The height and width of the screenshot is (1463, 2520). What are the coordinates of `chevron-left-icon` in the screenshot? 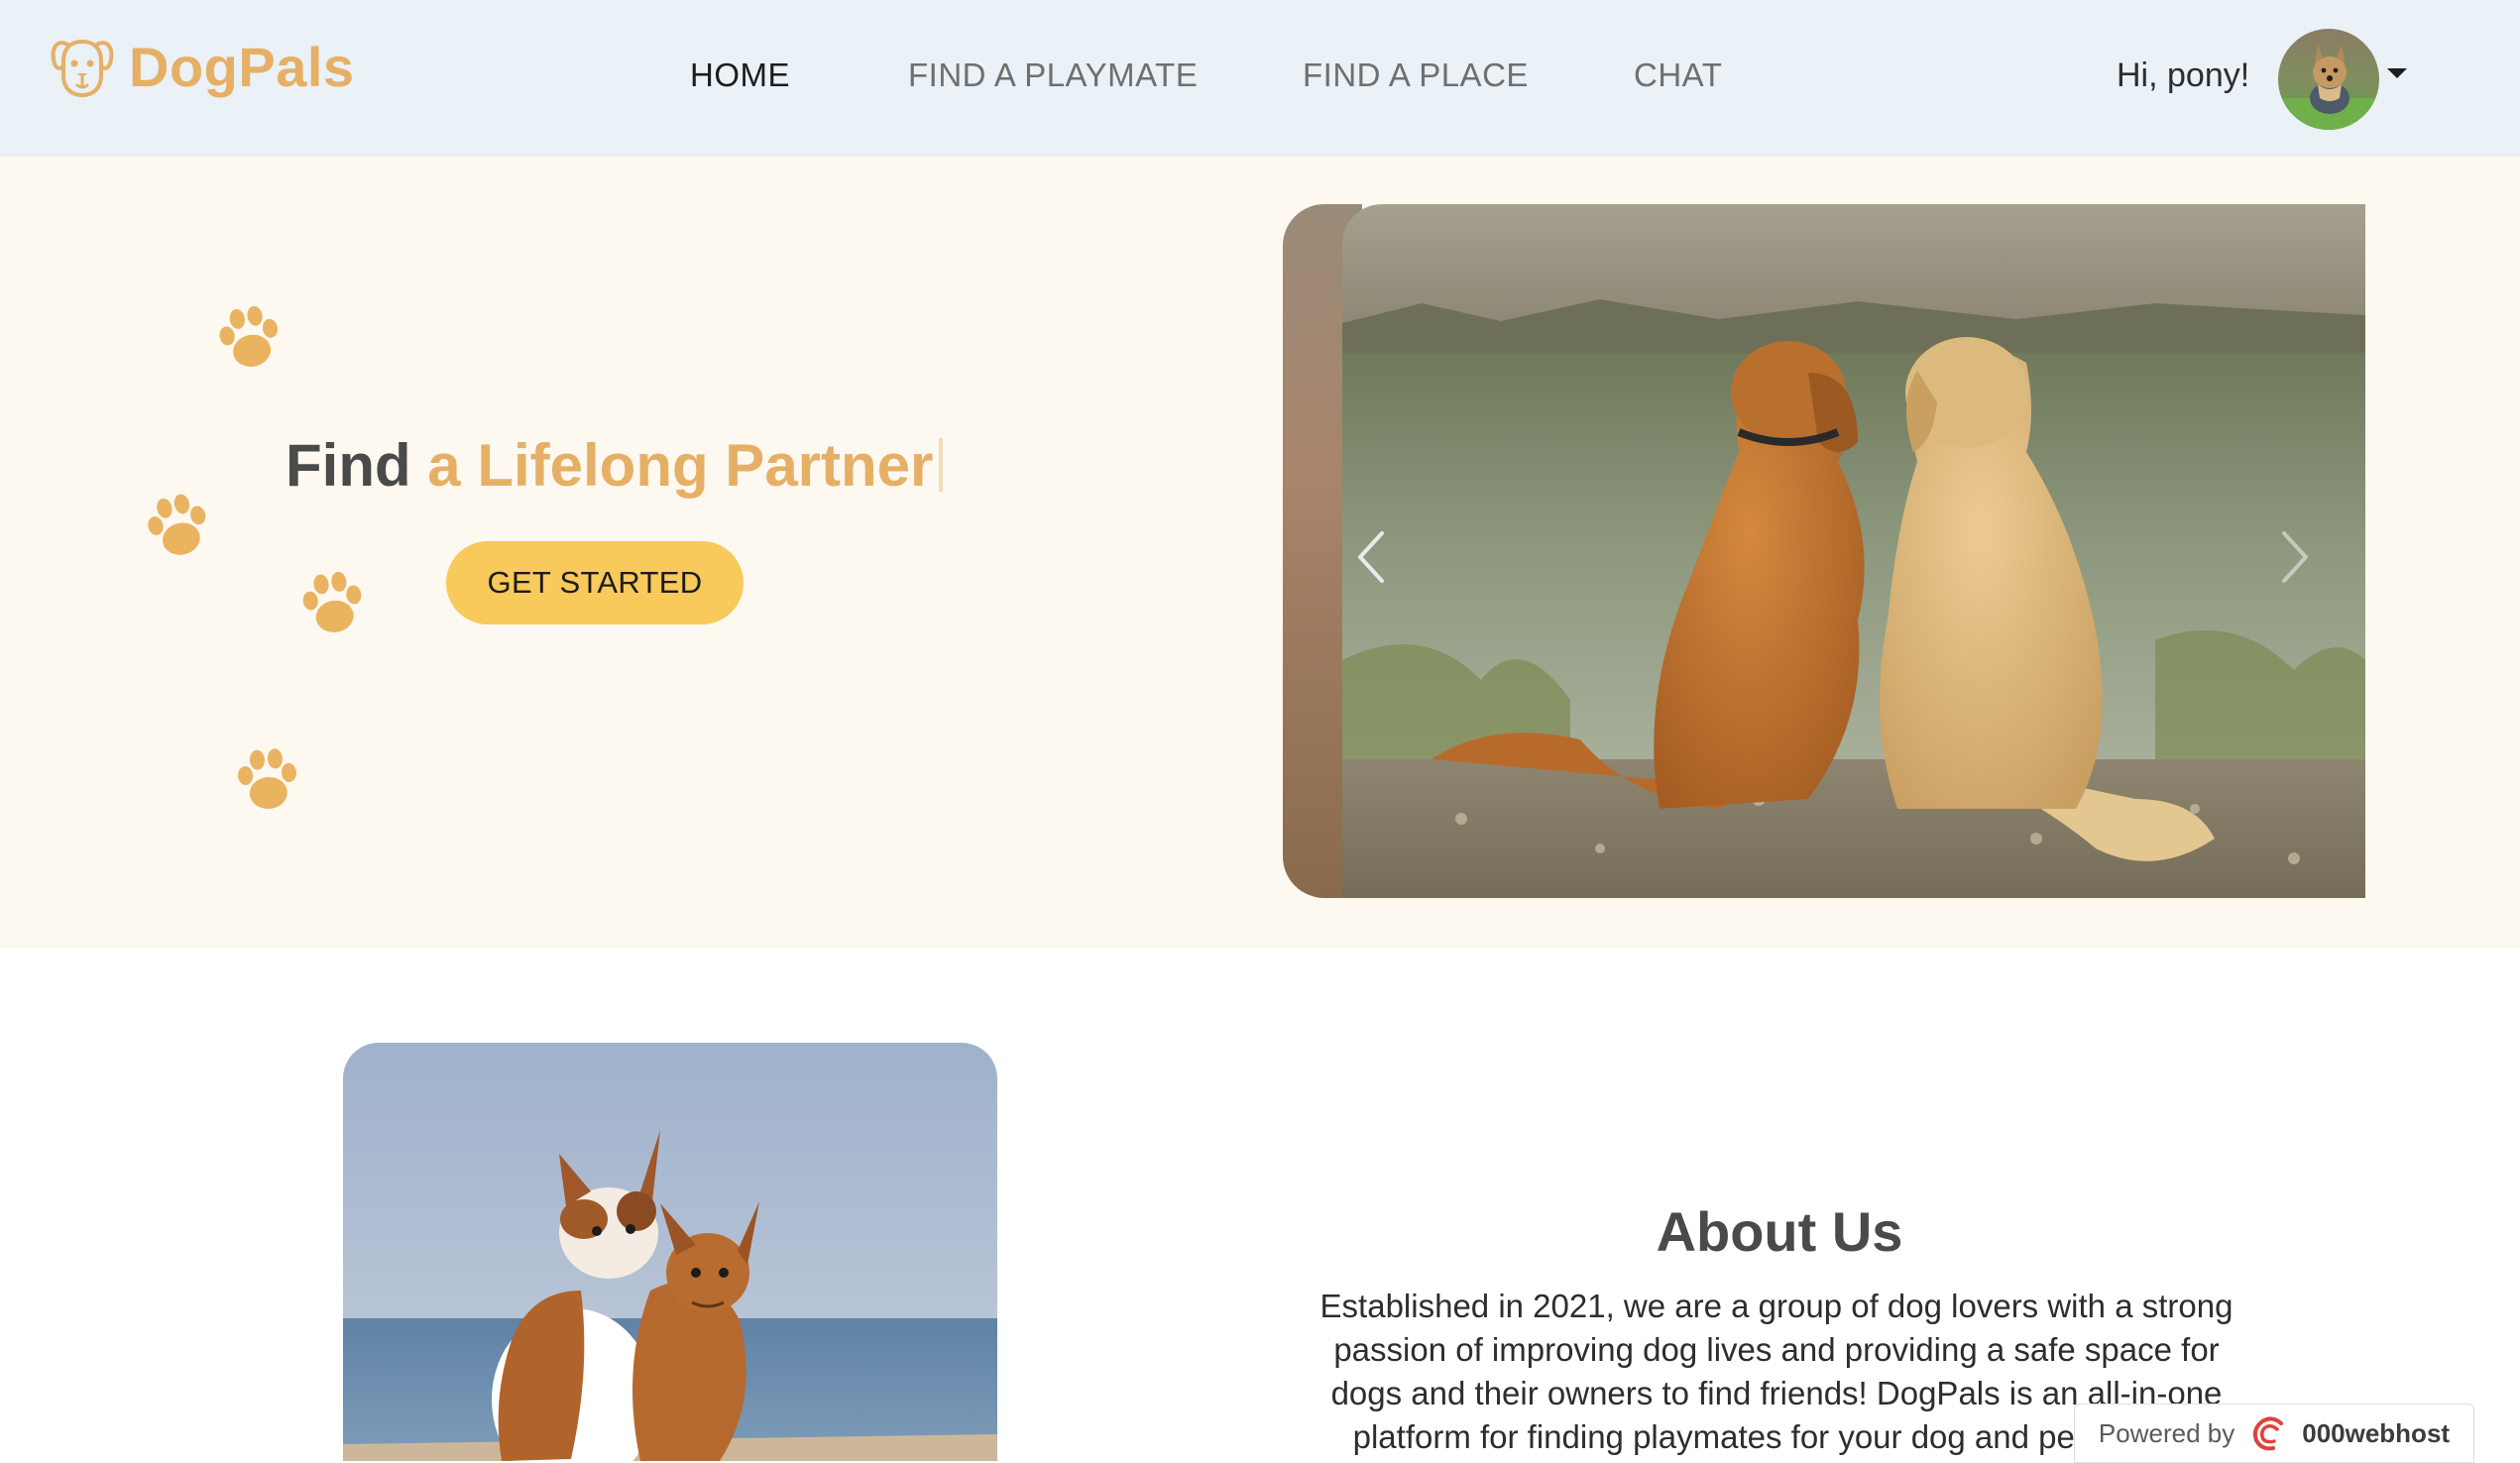 It's located at (1372, 557).